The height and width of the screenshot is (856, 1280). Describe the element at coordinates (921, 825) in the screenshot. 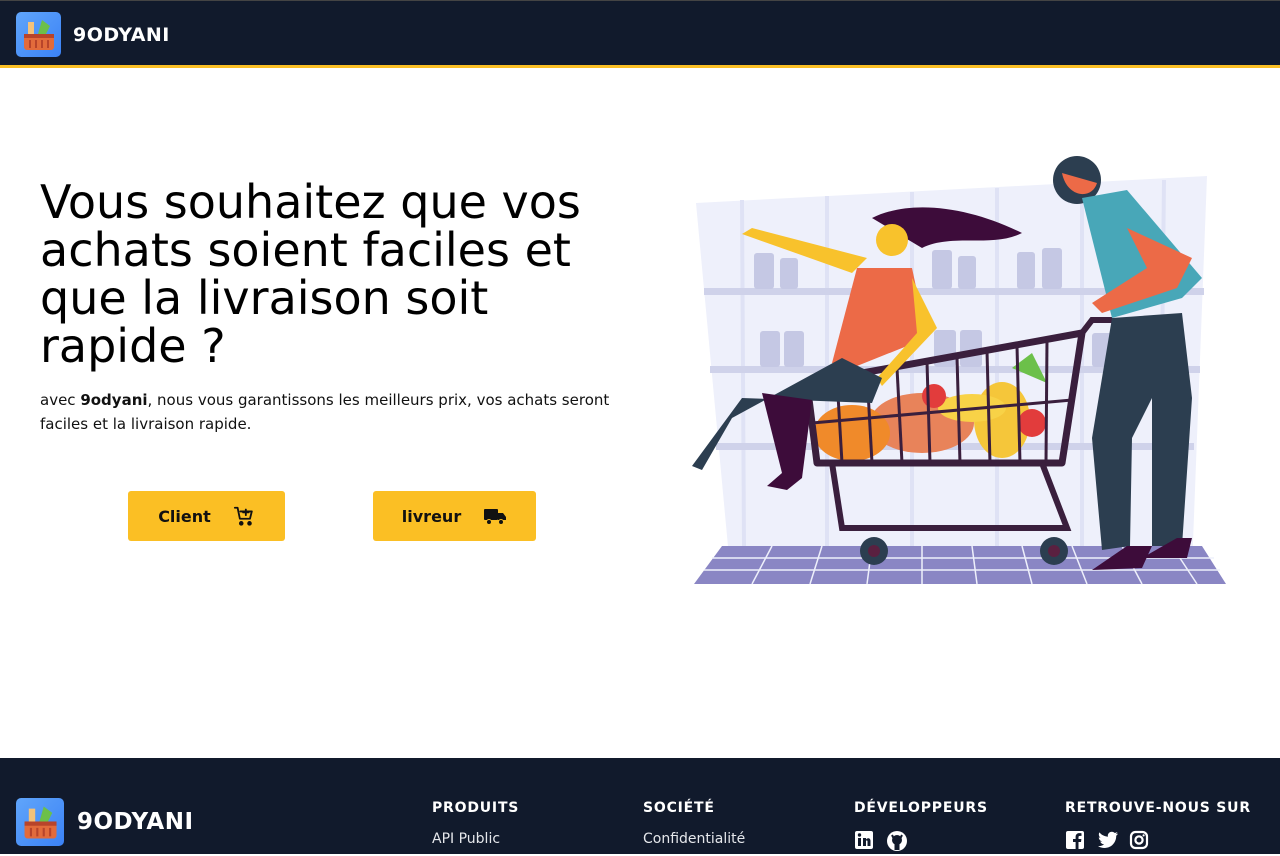

I see `footer-col-developpeurs: DÉVELOPPEURS` at that location.